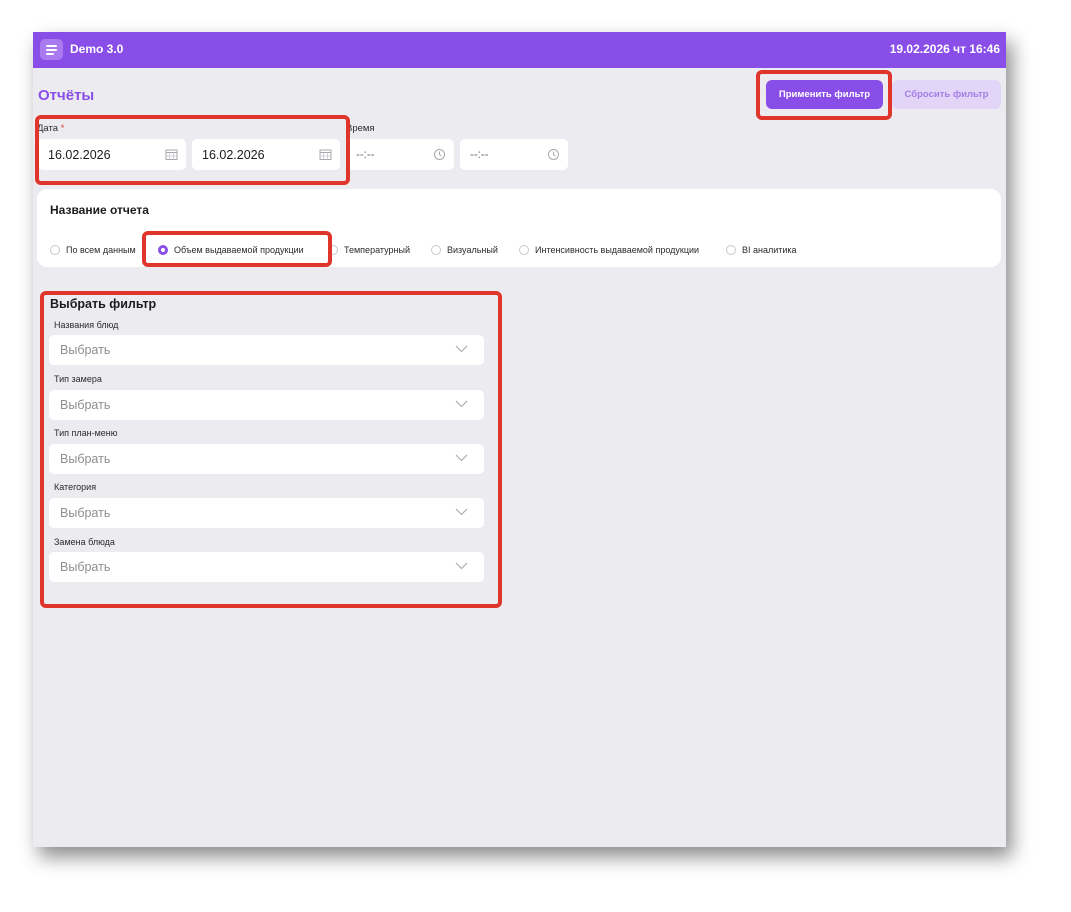 The image size is (1071, 912). I want to click on radio-button-selected, so click(163, 250).